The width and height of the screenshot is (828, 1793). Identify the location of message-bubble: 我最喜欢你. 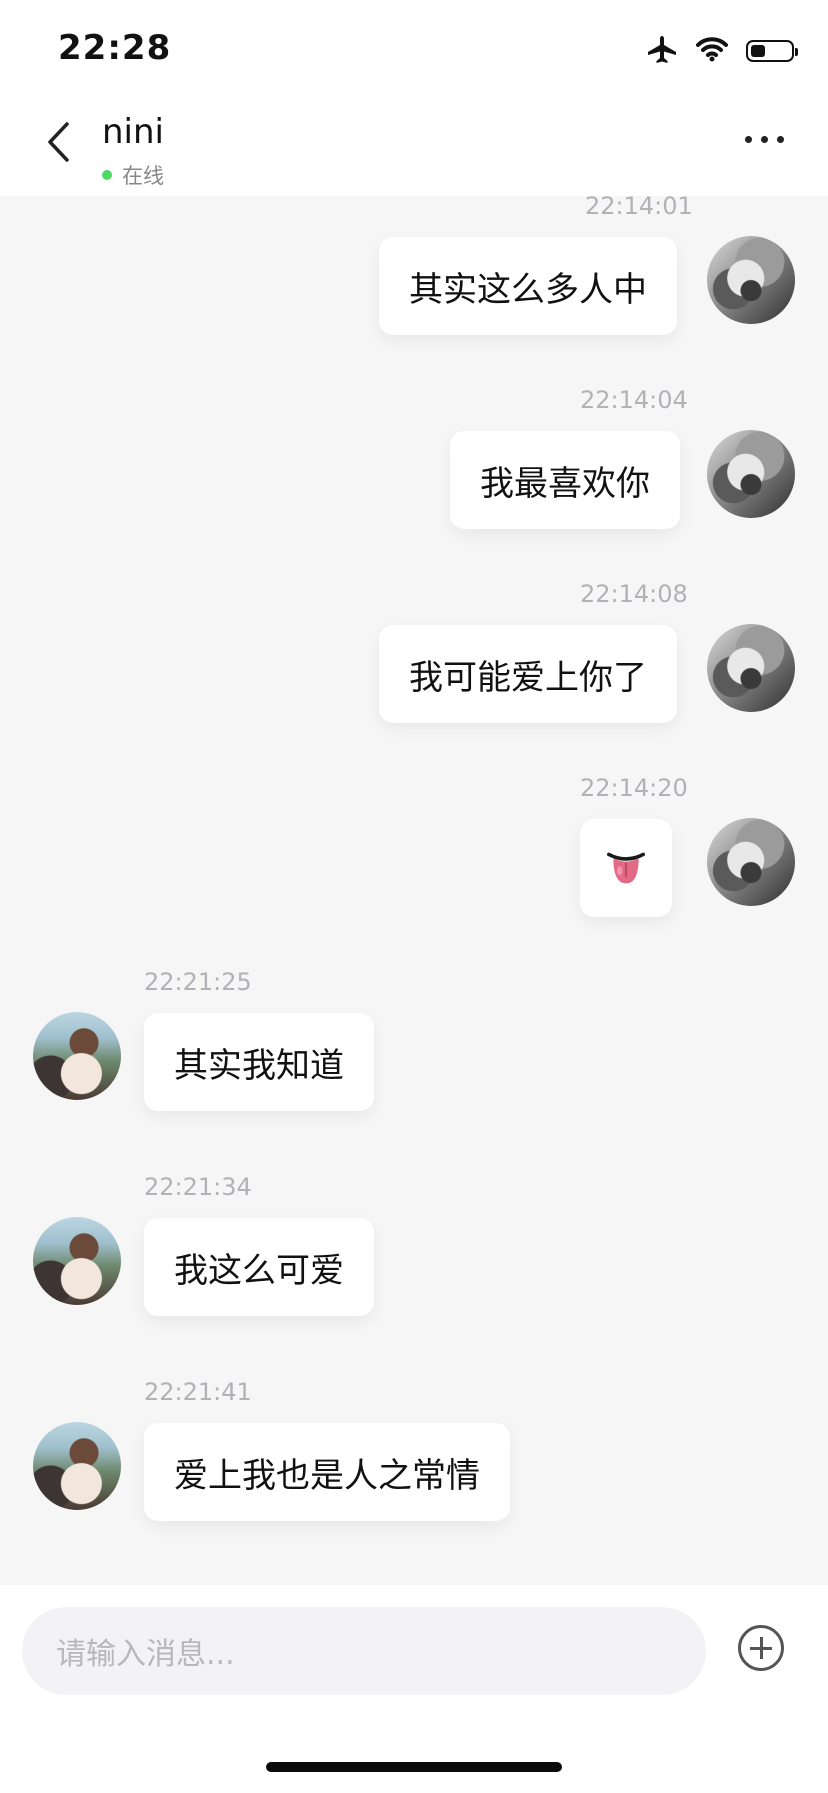
(565, 480).